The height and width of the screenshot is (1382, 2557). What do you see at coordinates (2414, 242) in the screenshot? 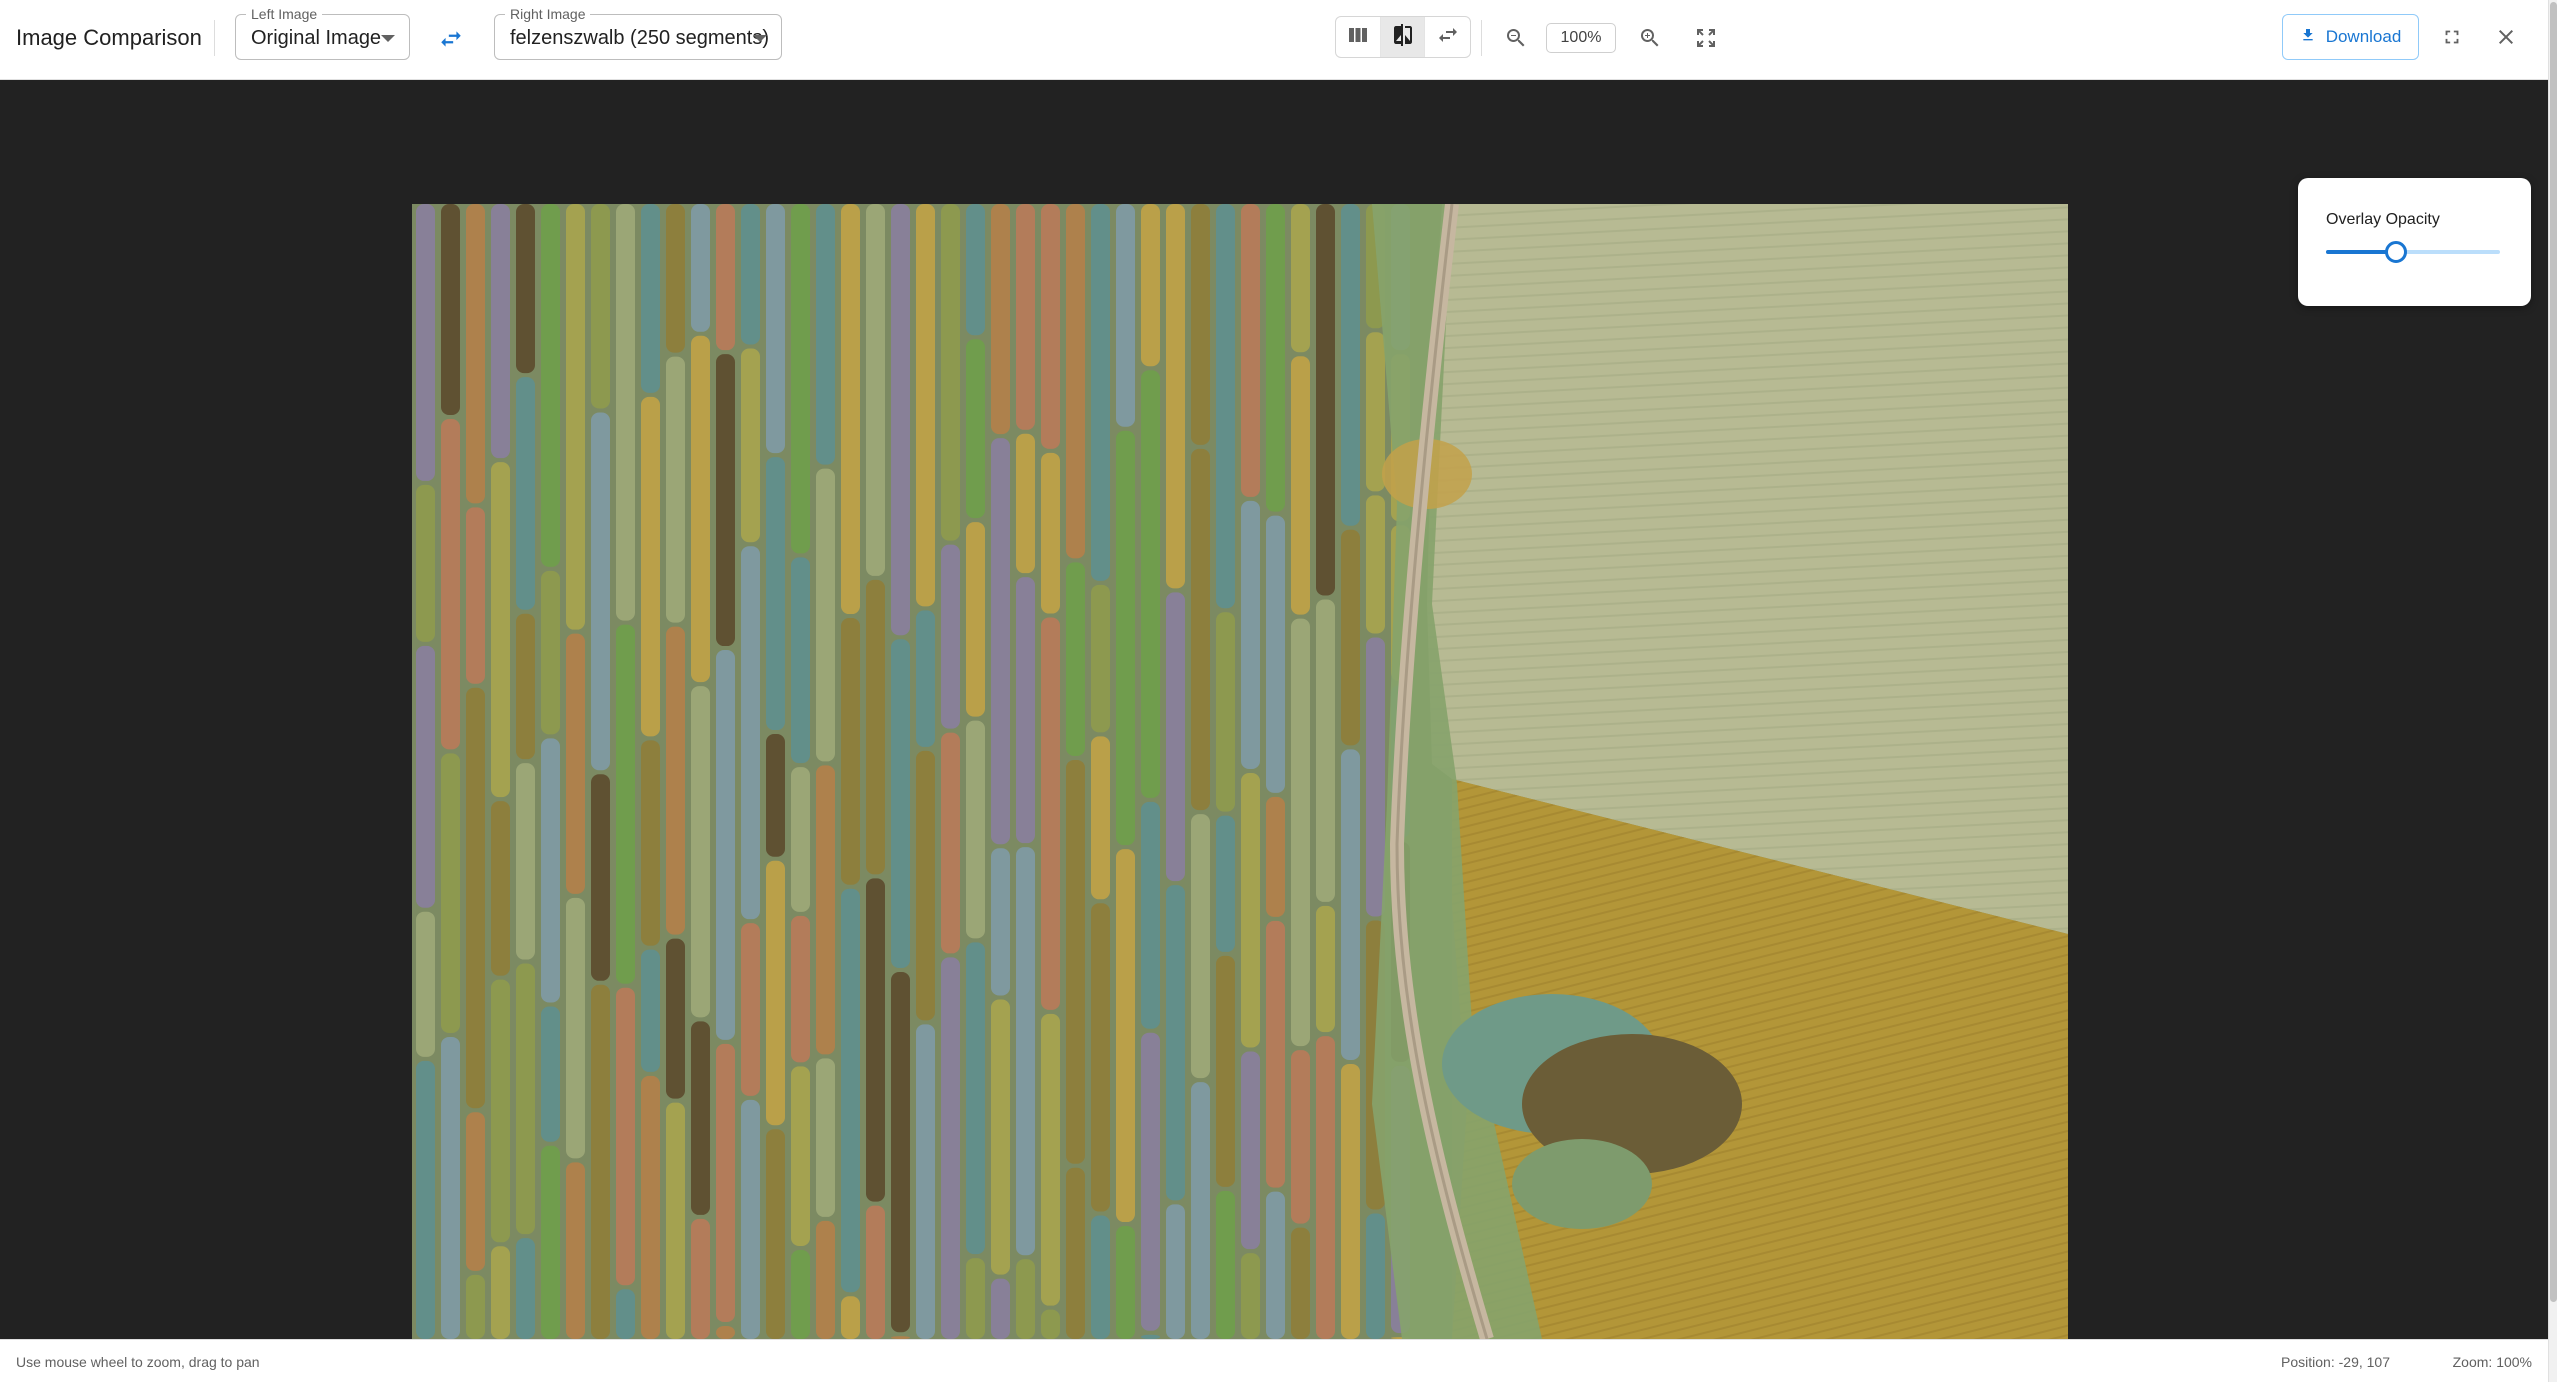
I see `overlay-opacity-panel: Overlay Opacity` at bounding box center [2414, 242].